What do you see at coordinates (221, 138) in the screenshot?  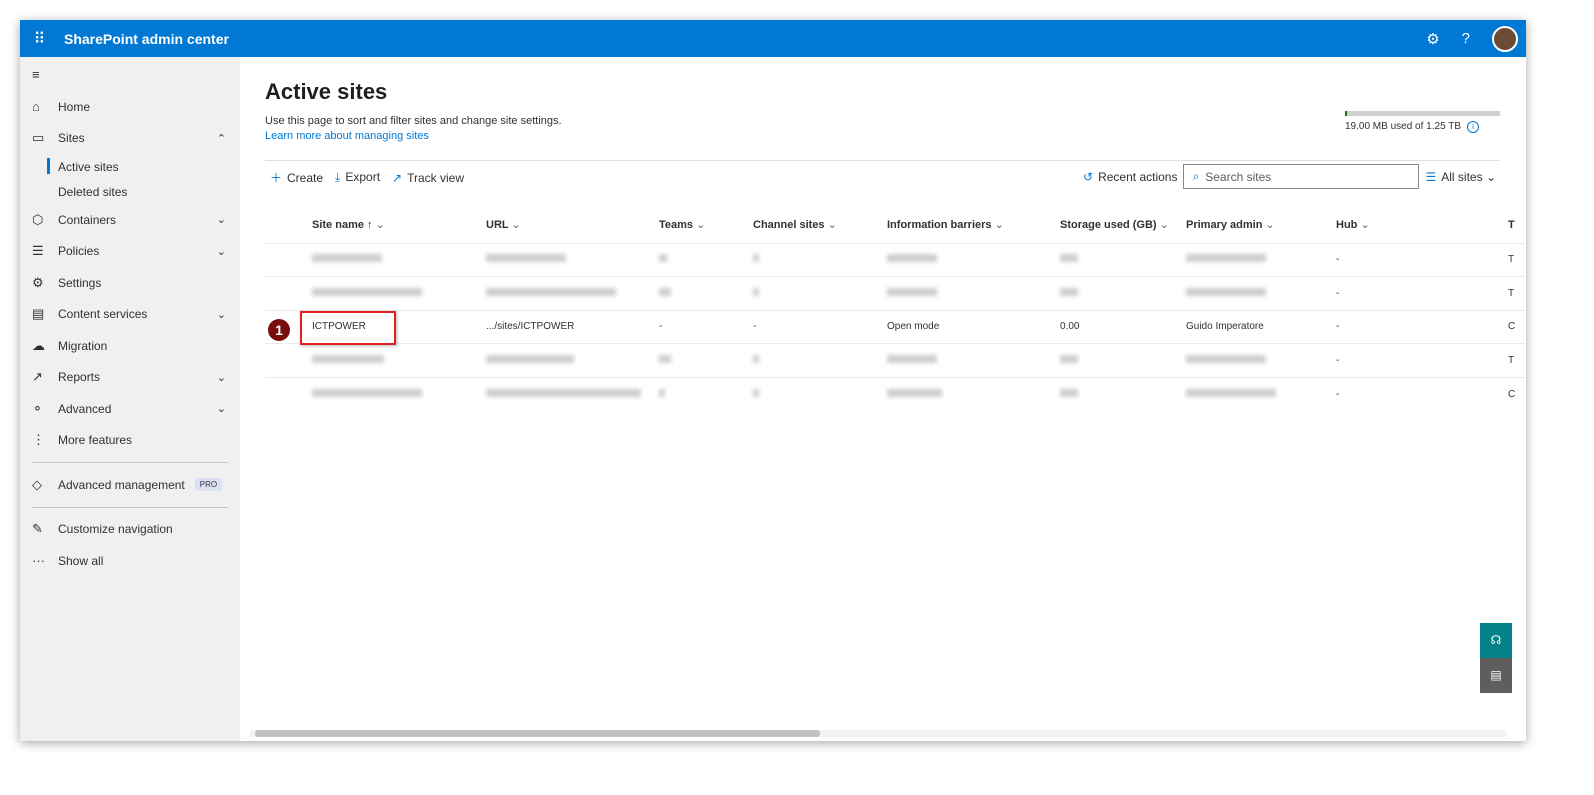 I see `chevron-icon: ⌃` at bounding box center [221, 138].